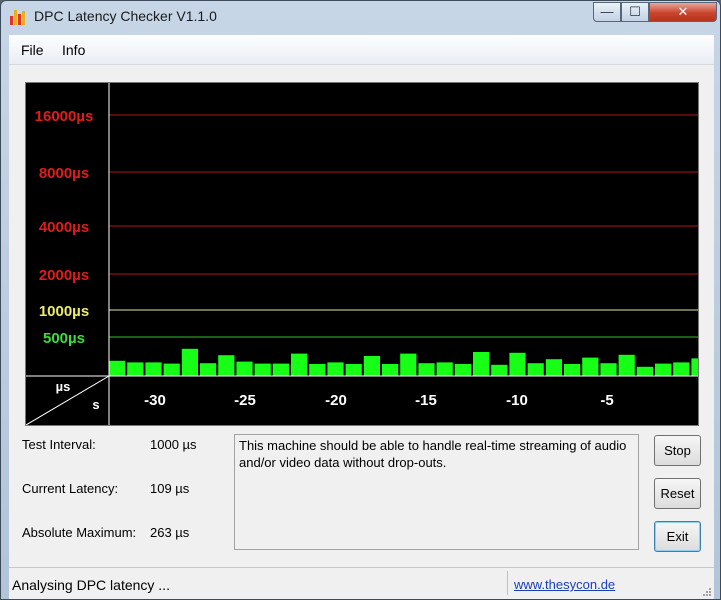 This screenshot has width=721, height=600. I want to click on absolute-maximum-label: Absolute Maximum:, so click(79, 532).